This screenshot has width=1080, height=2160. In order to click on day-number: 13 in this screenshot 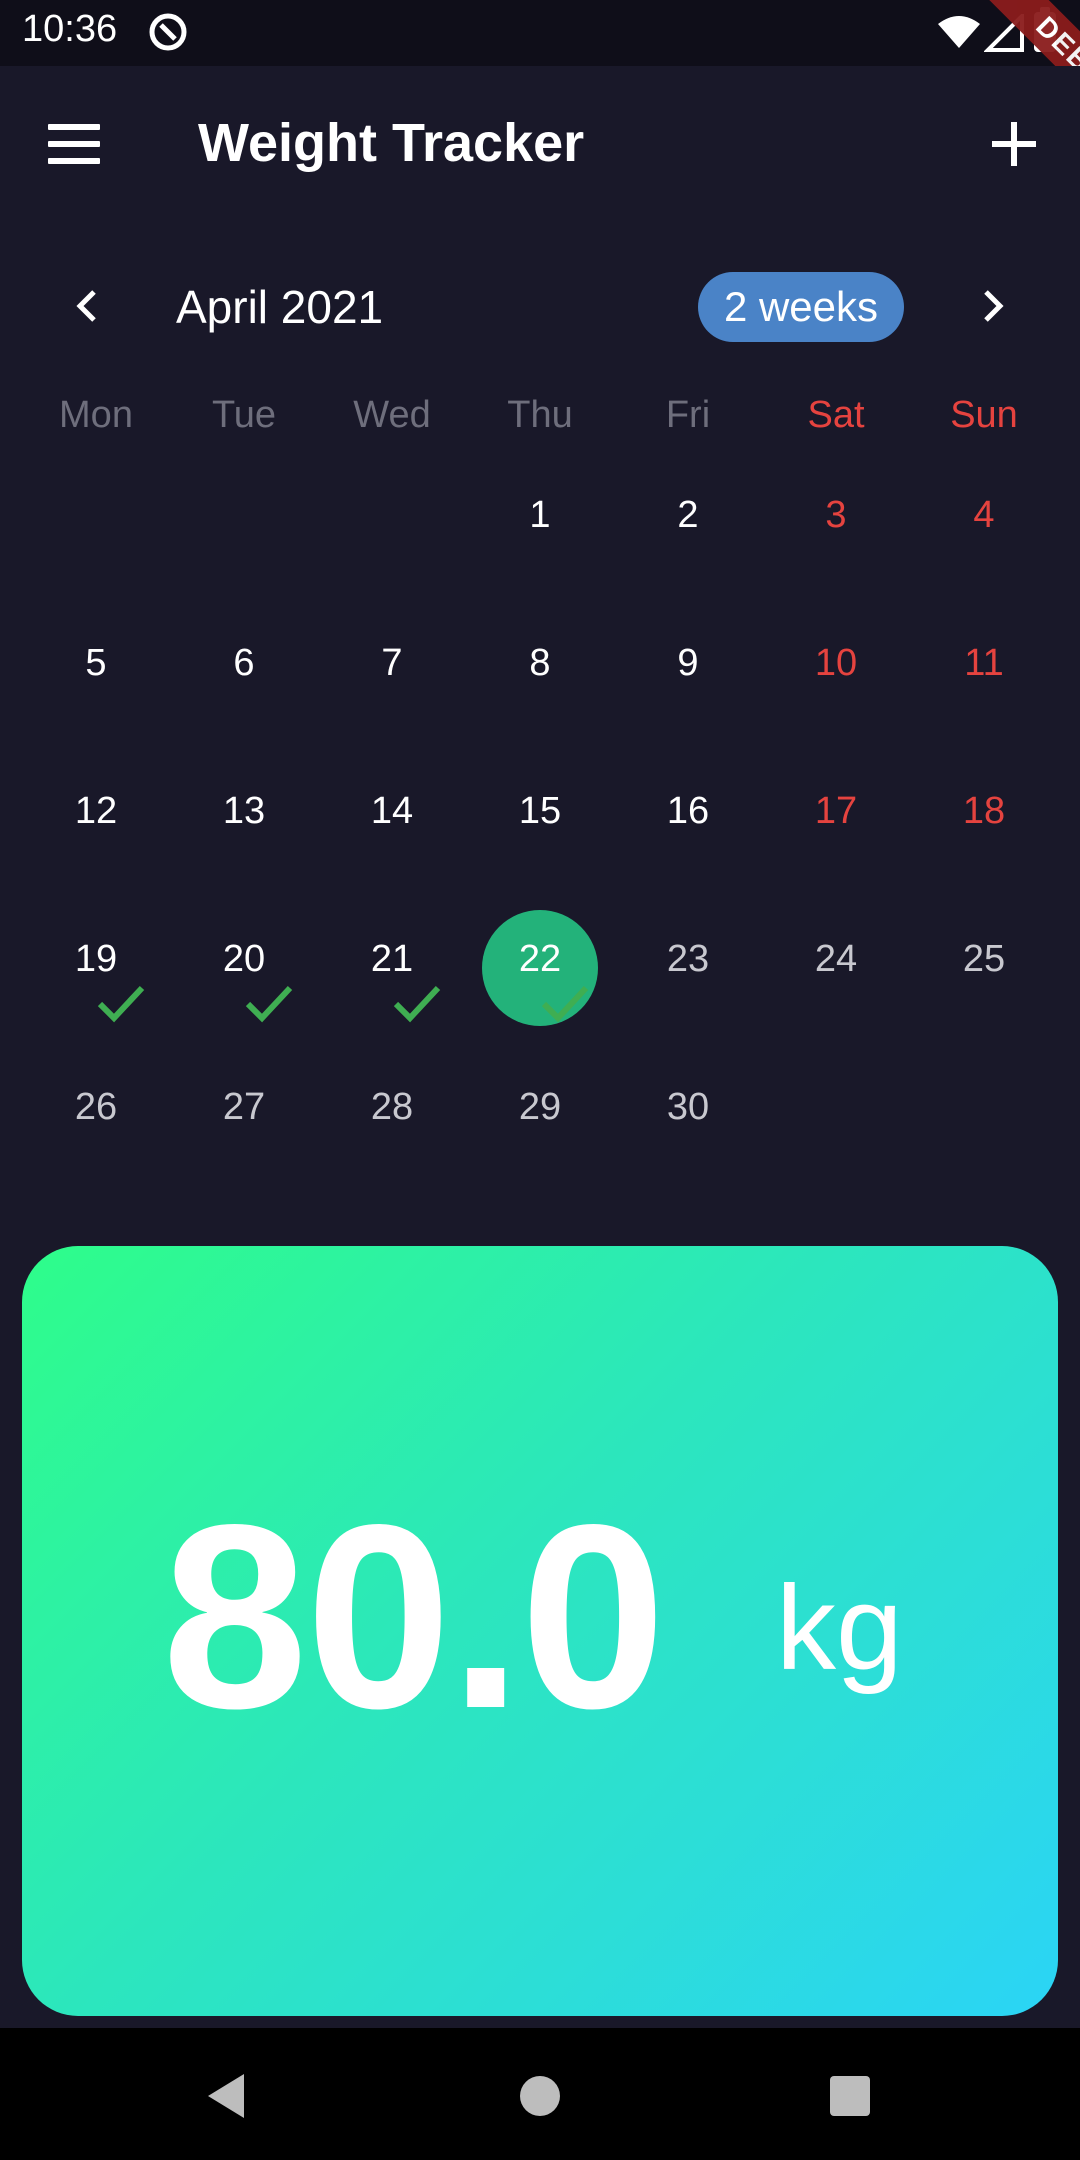, I will do `click(244, 811)`.